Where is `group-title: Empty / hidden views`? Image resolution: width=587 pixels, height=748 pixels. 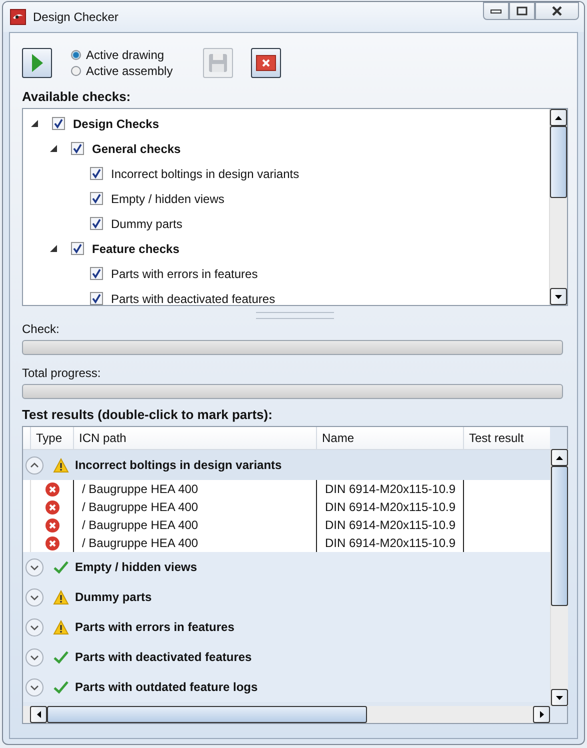
group-title: Empty / hidden views is located at coordinates (136, 567).